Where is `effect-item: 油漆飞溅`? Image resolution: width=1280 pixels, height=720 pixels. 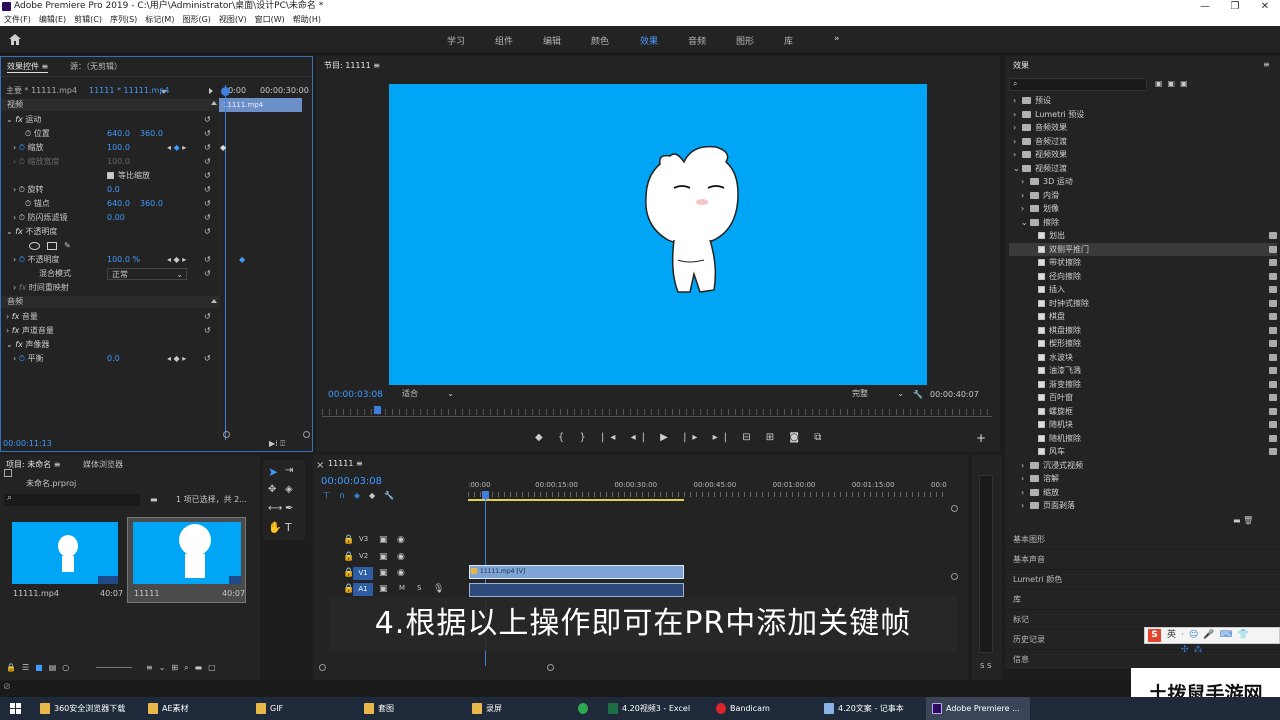 effect-item: 油漆飞溅 is located at coordinates (1143, 371).